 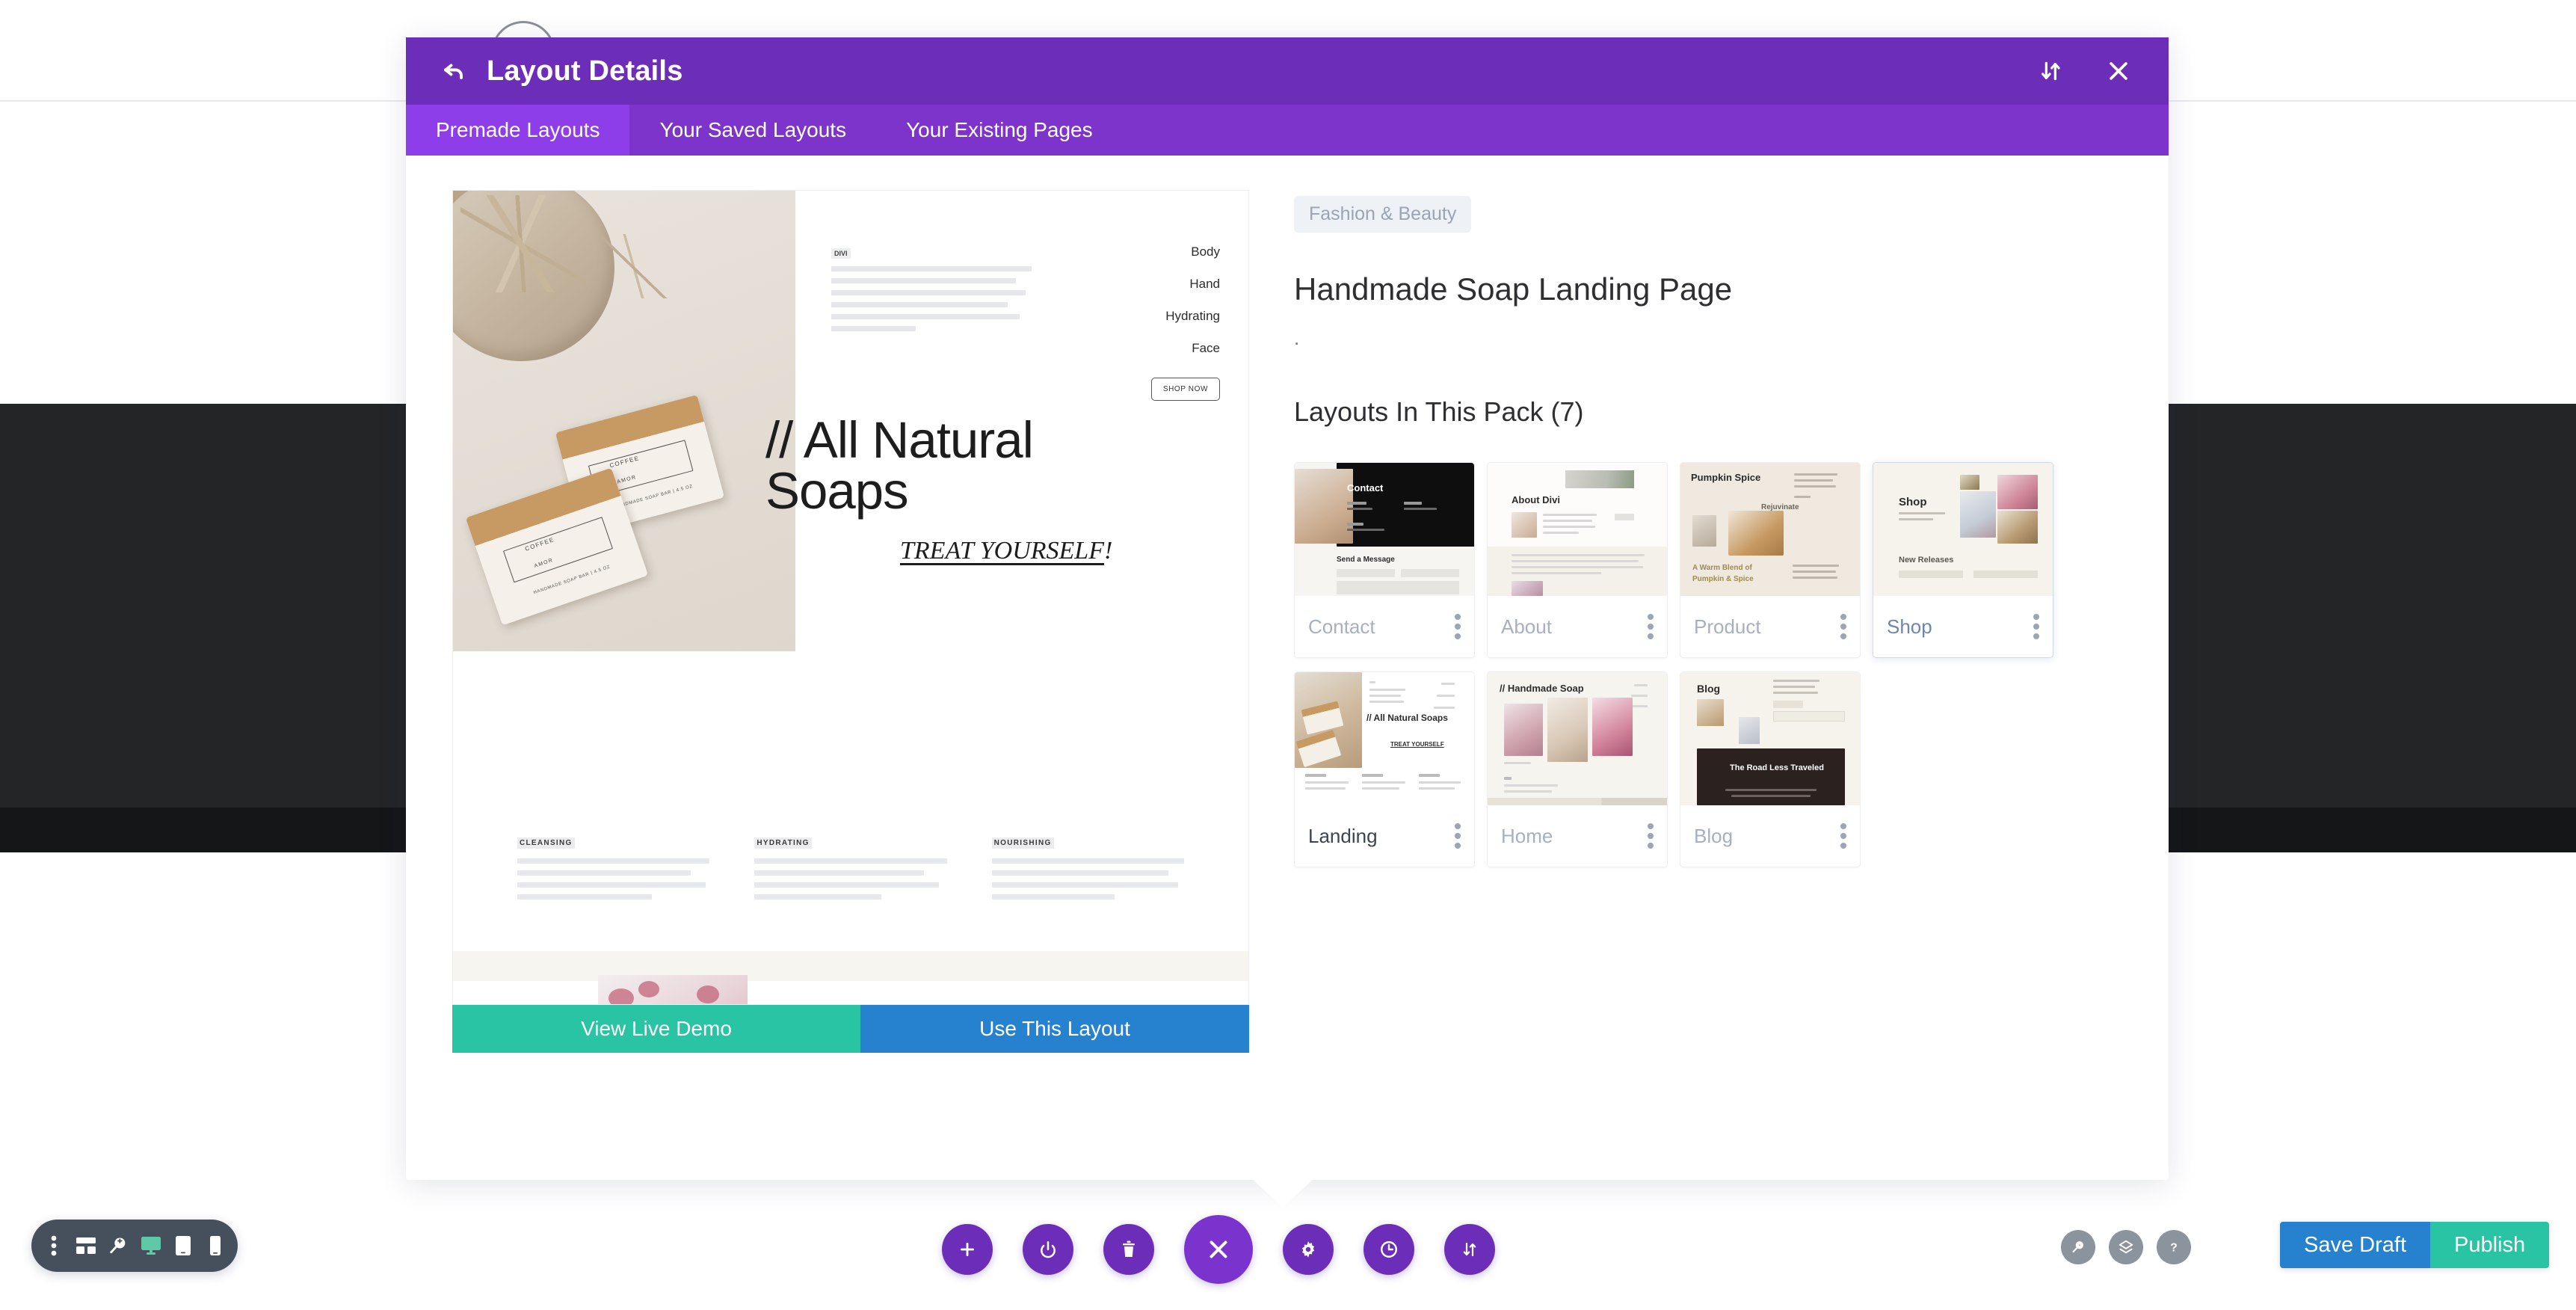 What do you see at coordinates (2174, 1247) in the screenshot?
I see `help-icon: ?` at bounding box center [2174, 1247].